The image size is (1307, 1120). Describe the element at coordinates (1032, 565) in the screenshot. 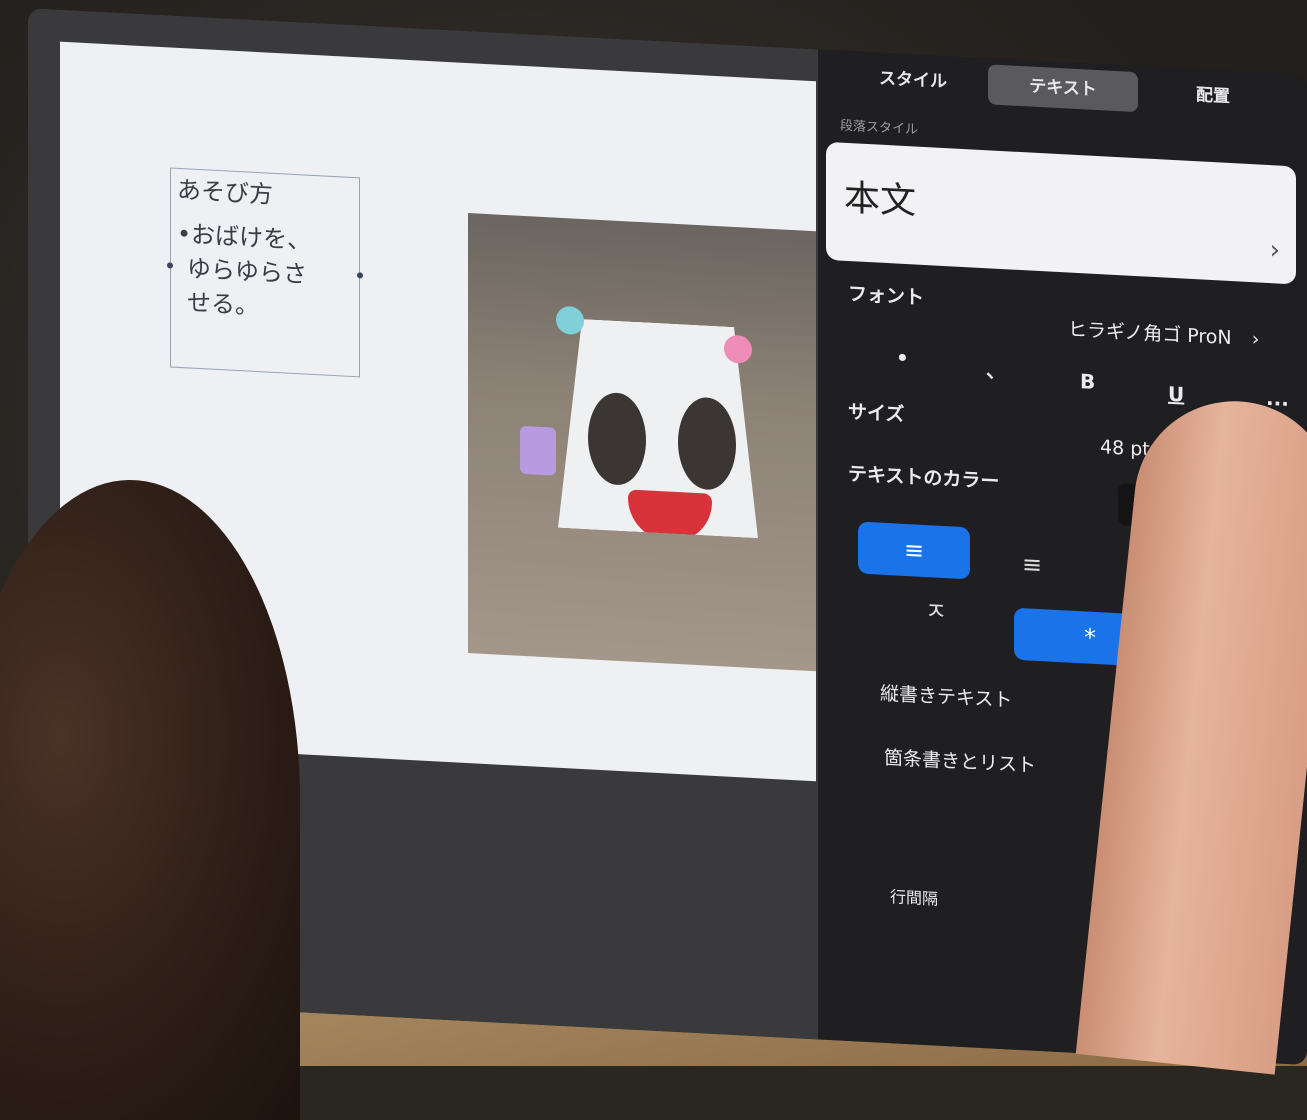

I see `align-center-button: ≡` at that location.